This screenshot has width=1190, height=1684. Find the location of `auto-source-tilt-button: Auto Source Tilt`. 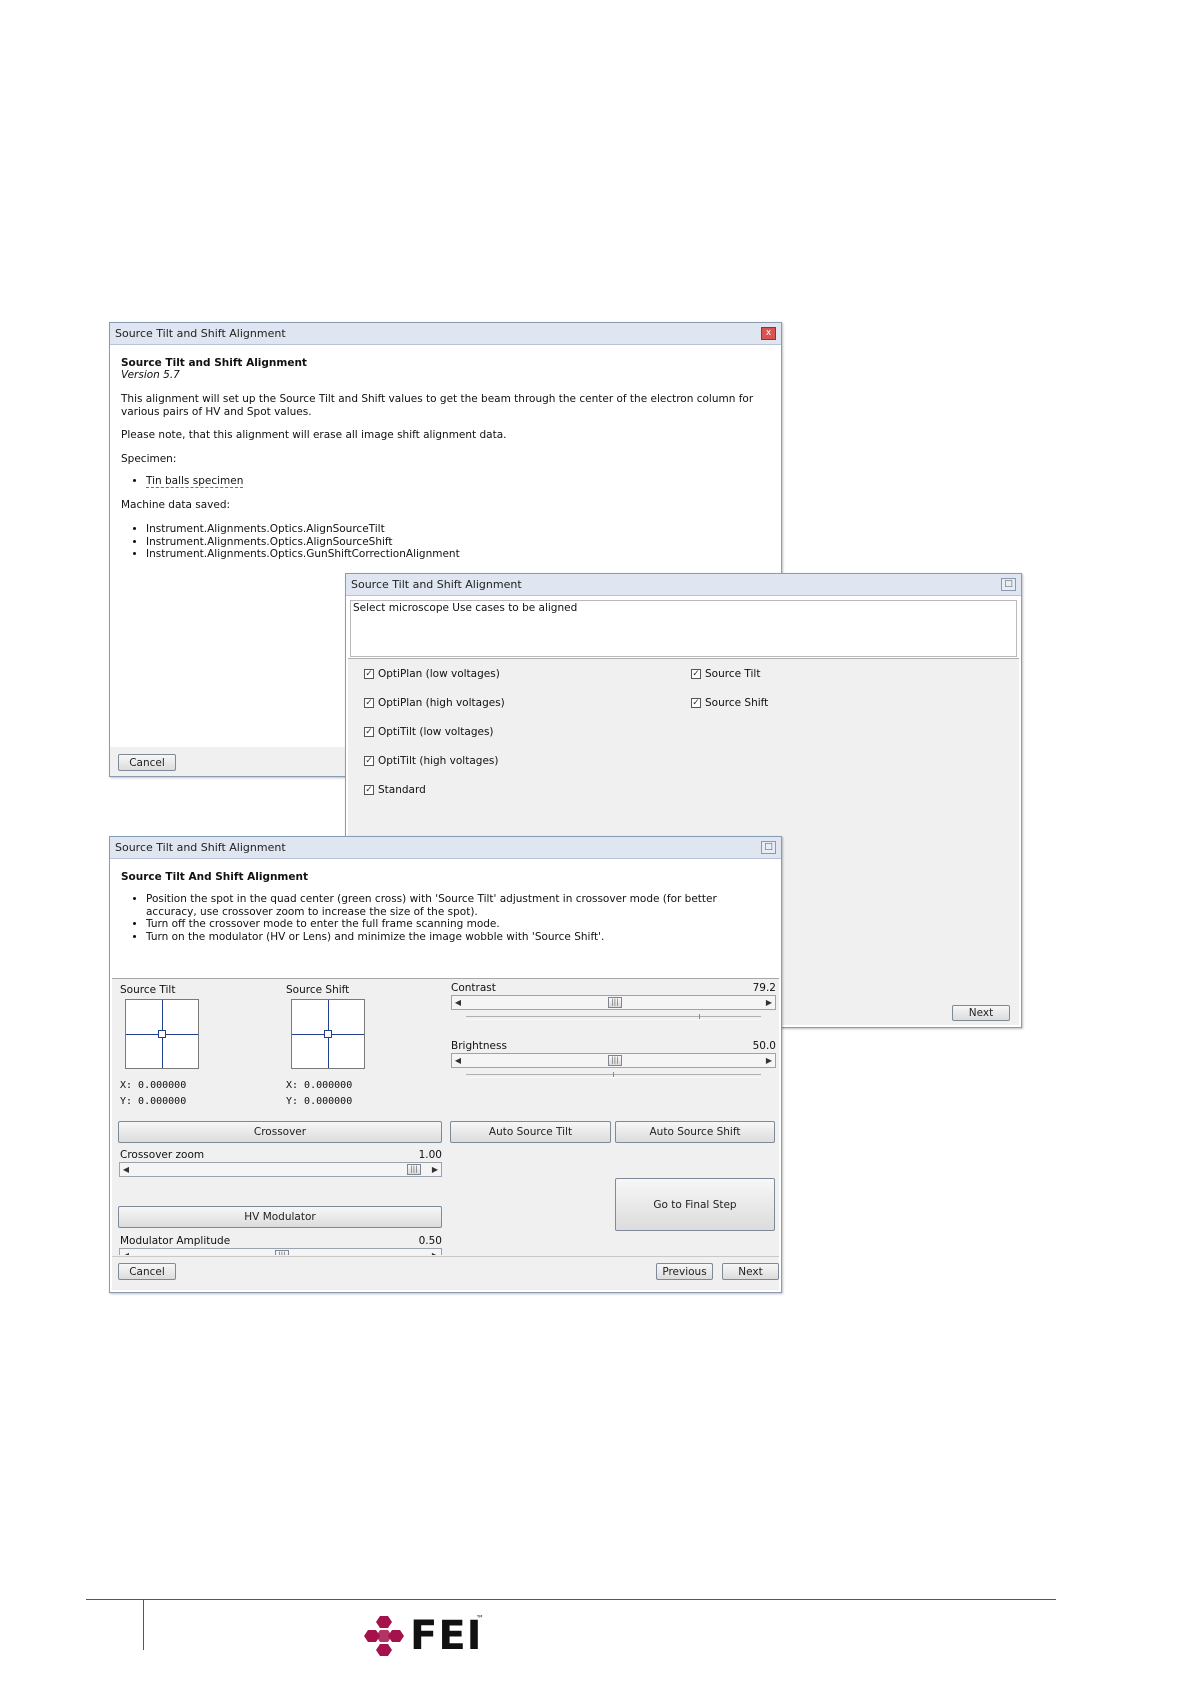

auto-source-tilt-button: Auto Source Tilt is located at coordinates (530, 1132).